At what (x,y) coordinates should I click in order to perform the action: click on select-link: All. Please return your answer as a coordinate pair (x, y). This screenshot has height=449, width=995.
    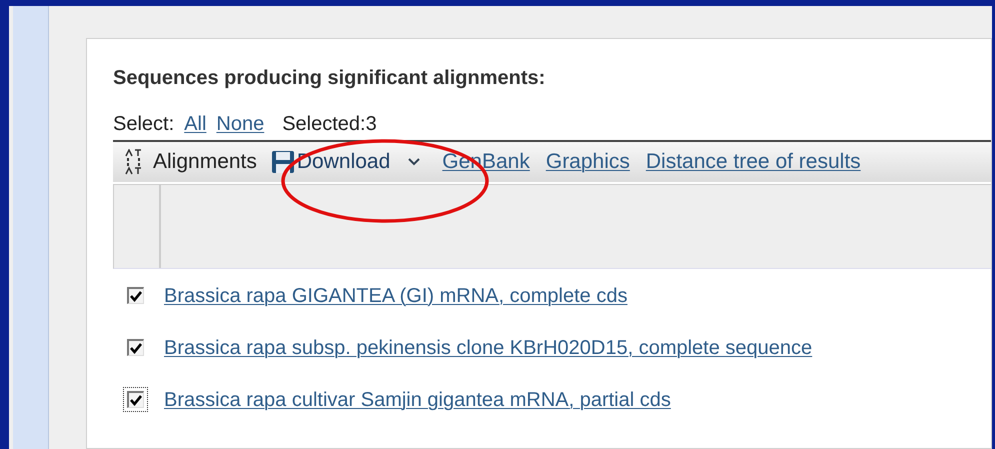
    Looking at the image, I should click on (195, 124).